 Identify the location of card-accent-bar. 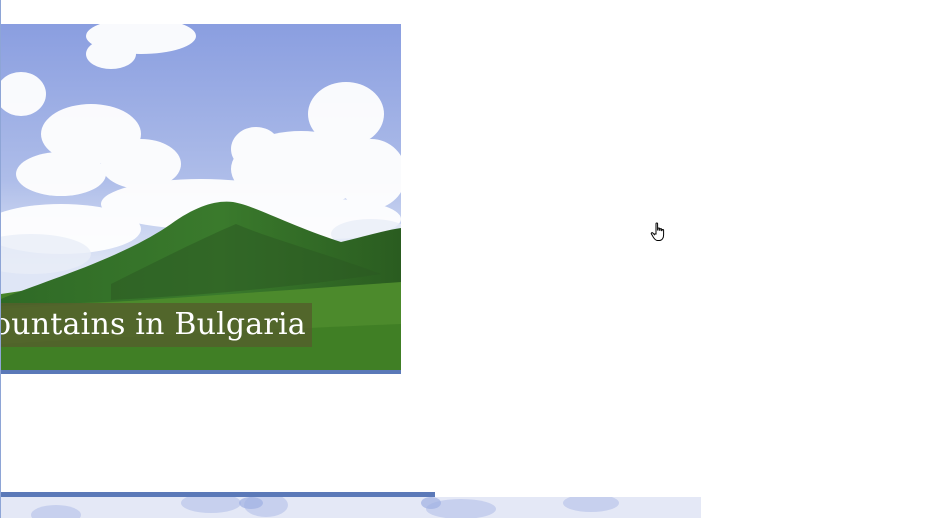
(201, 372).